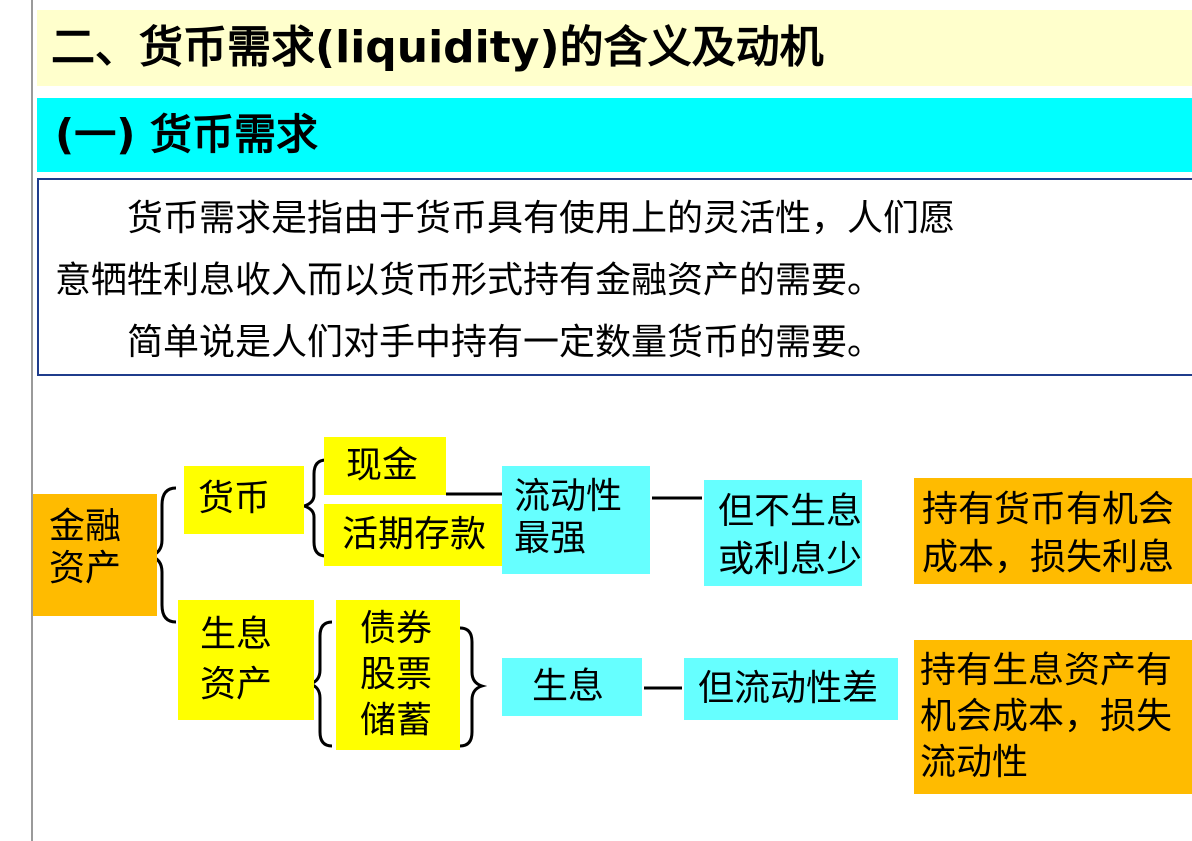  Describe the element at coordinates (788, 688) in the screenshot. I see `interest-tradeoff-label: 但流动性差` at that location.